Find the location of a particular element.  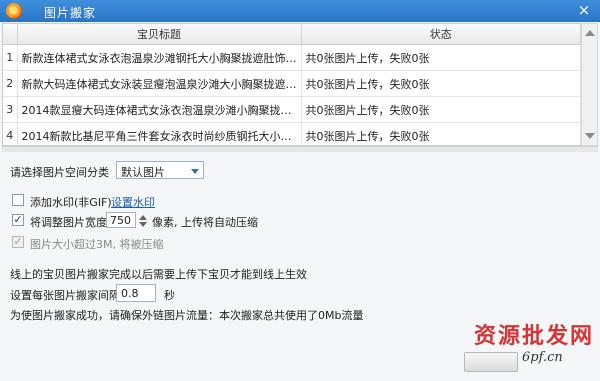

bottom-button is located at coordinates (491, 362).